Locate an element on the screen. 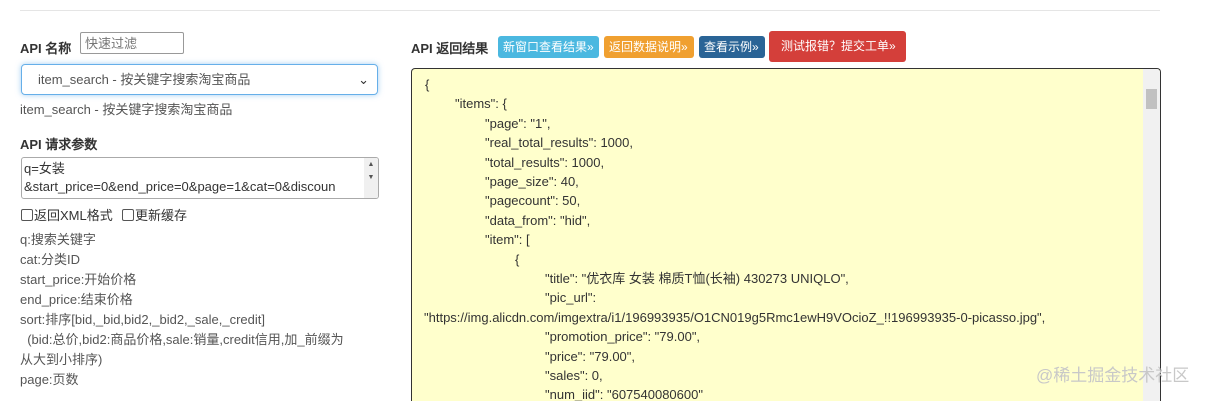  json-line: "page": "1", is located at coordinates (518, 123).